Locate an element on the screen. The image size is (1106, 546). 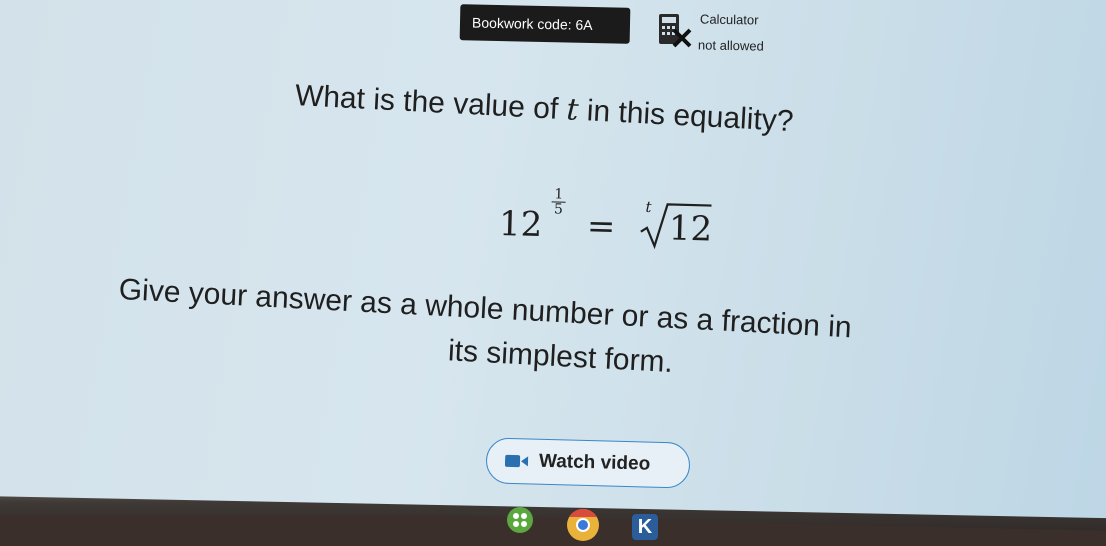
calculator-status: not allowed is located at coordinates (730, 45).